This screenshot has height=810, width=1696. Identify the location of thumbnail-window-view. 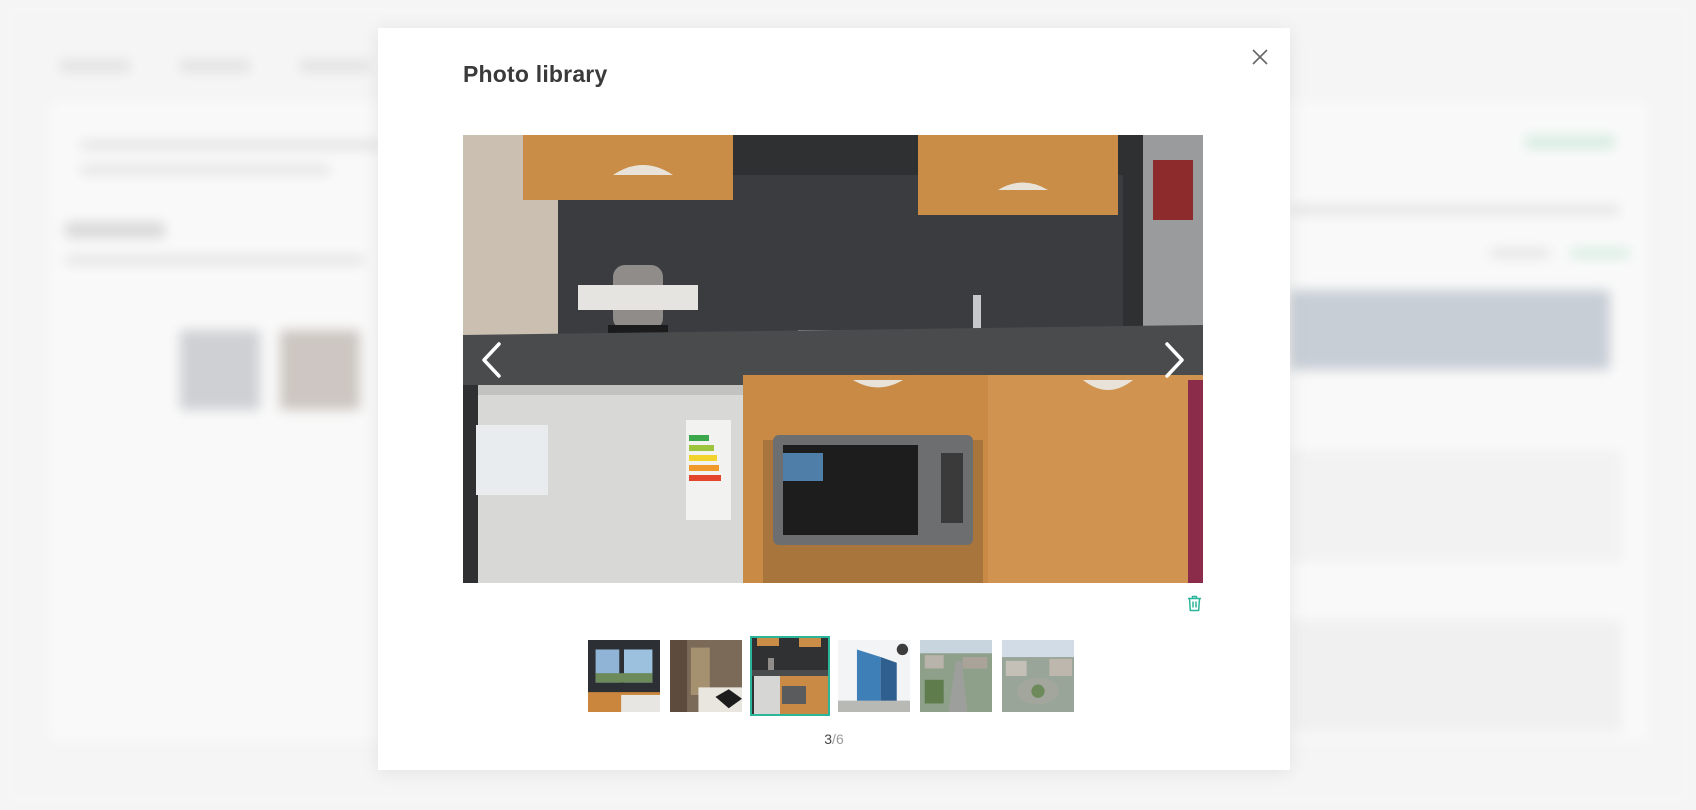
(624, 676).